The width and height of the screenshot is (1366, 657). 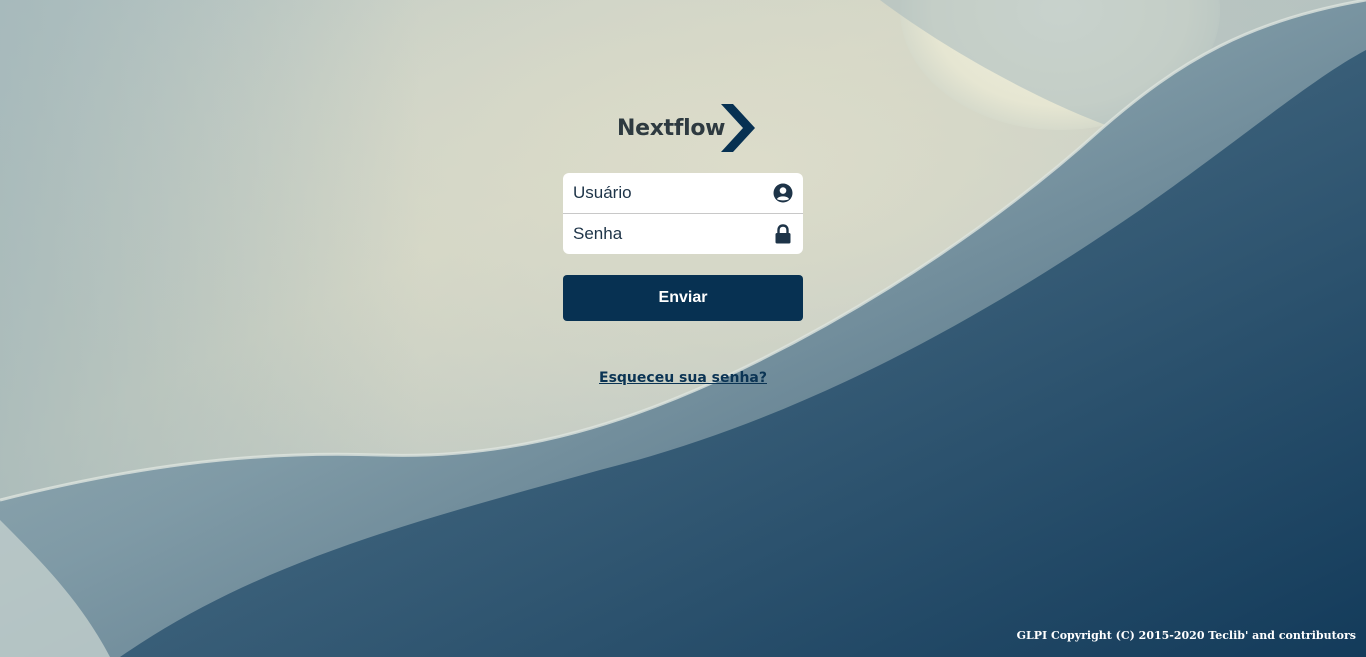 I want to click on user-circle-icon, so click(x=783, y=193).